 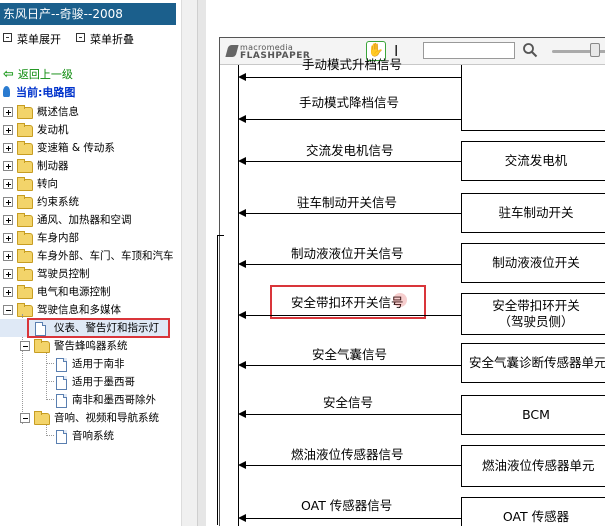 I want to click on component-box, so click(x=533, y=98).